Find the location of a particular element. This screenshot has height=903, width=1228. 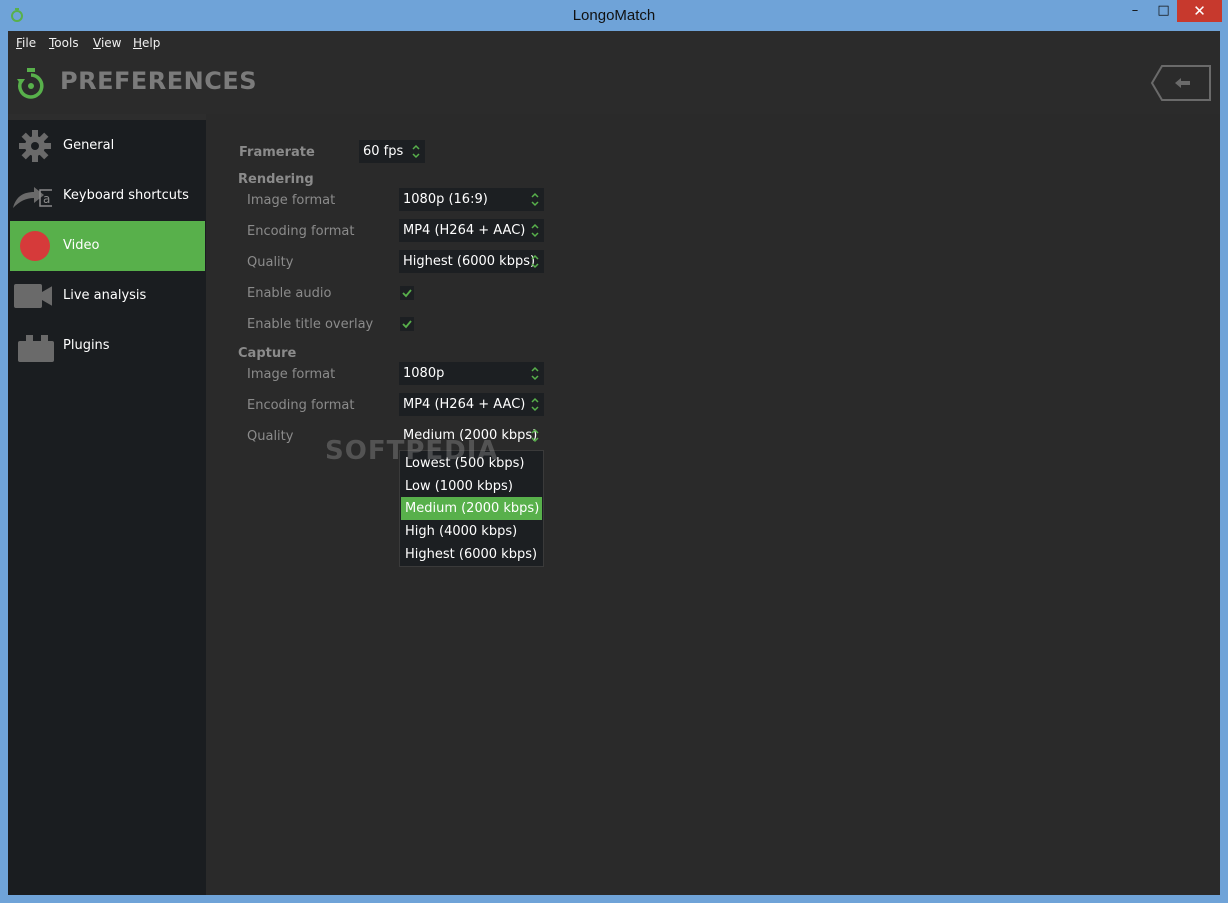

capture-image-format-label: Image format is located at coordinates (291, 374).